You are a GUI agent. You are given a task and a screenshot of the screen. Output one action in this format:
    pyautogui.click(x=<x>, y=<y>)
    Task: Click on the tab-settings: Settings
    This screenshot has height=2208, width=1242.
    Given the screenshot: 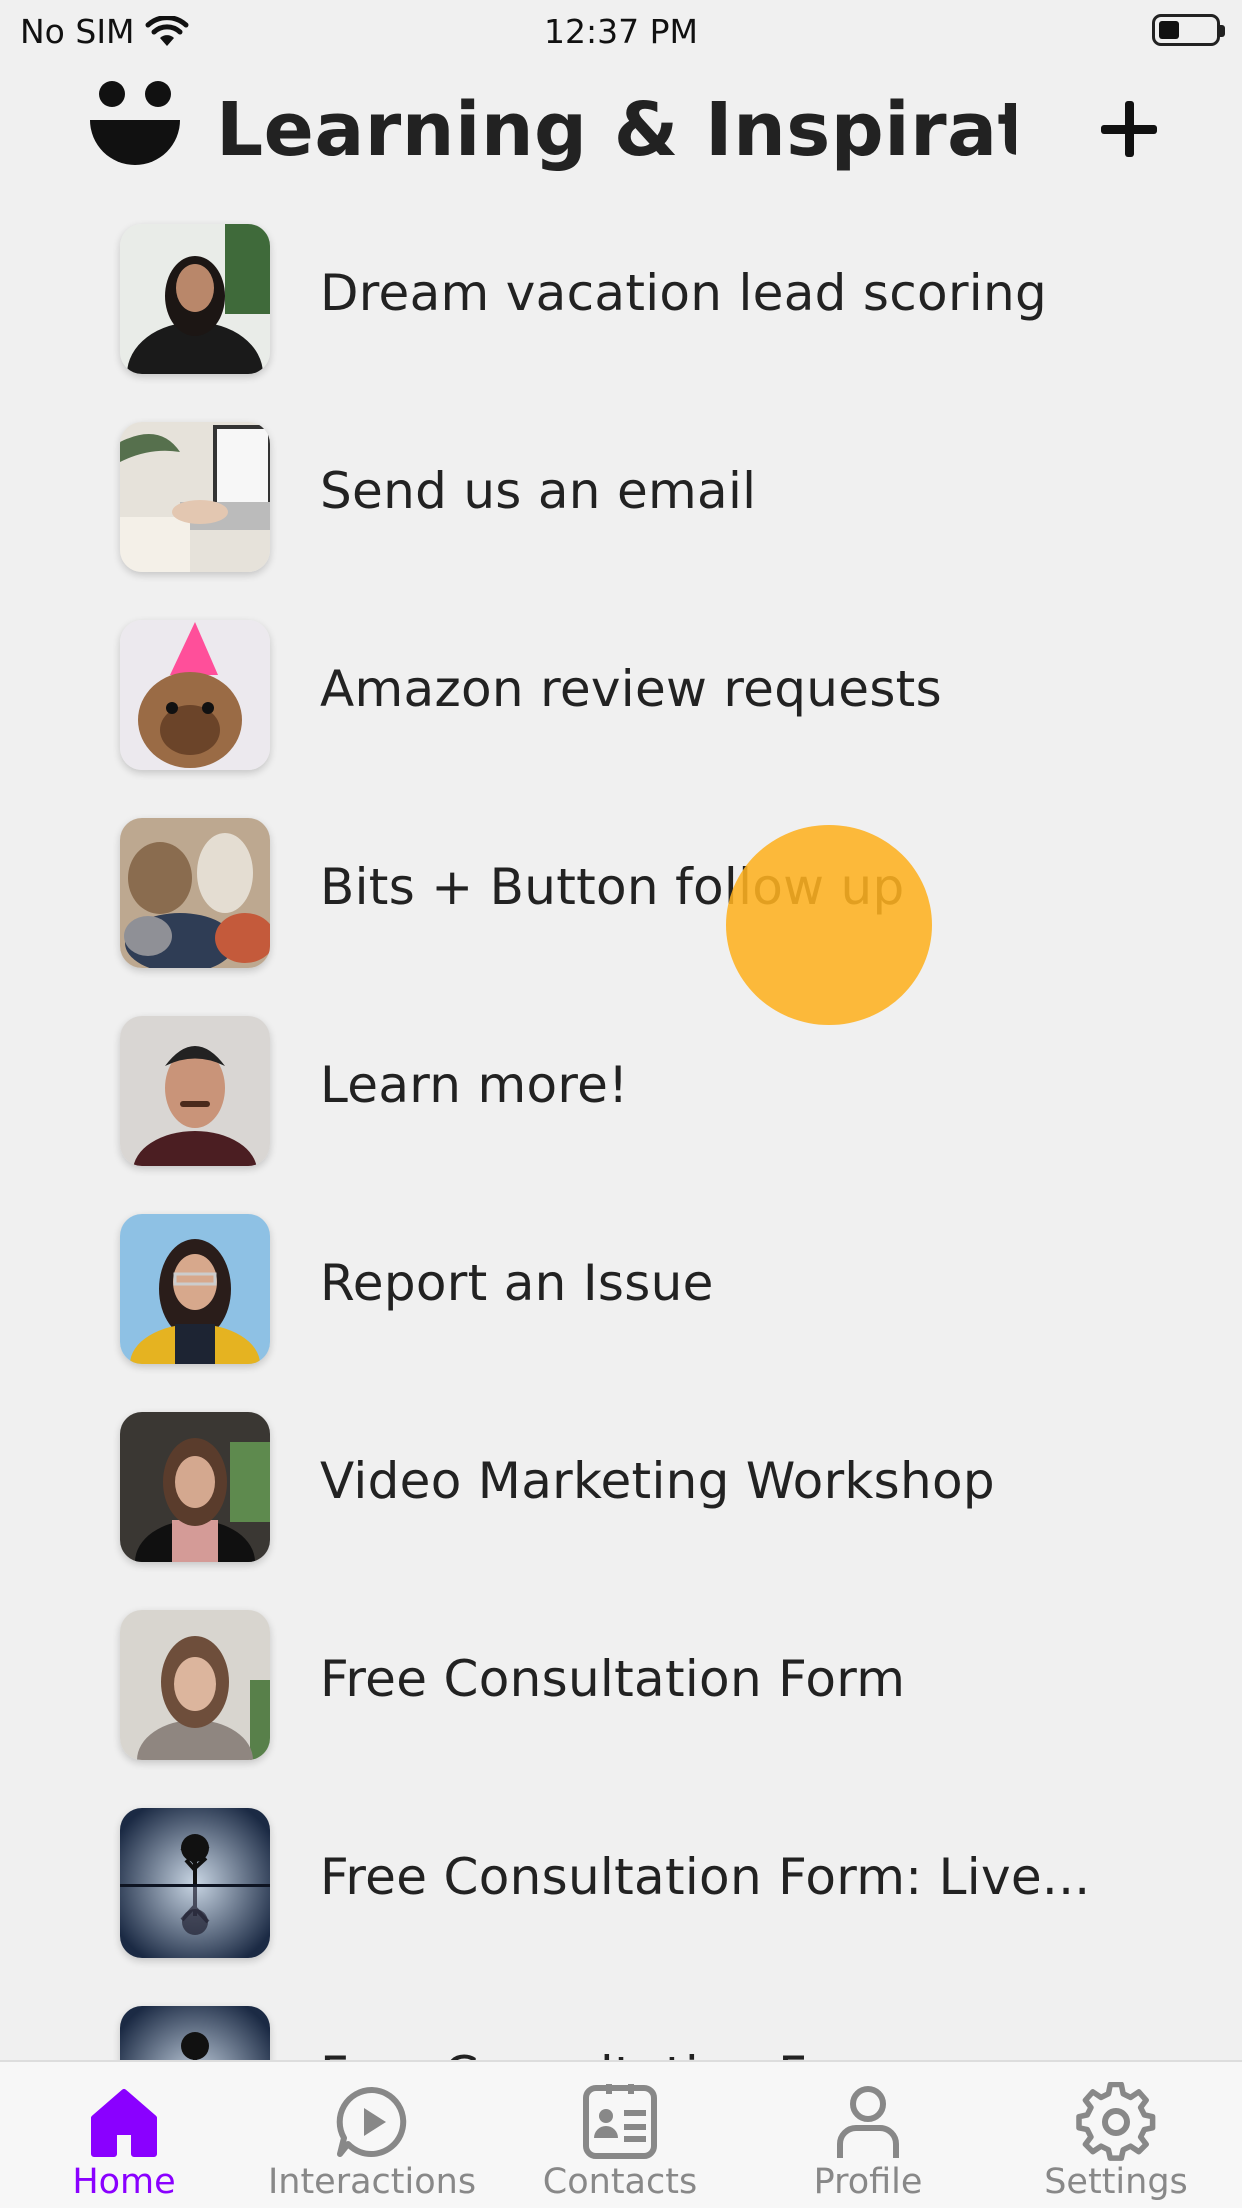 What is the action you would take?
    pyautogui.click(x=1116, y=2135)
    